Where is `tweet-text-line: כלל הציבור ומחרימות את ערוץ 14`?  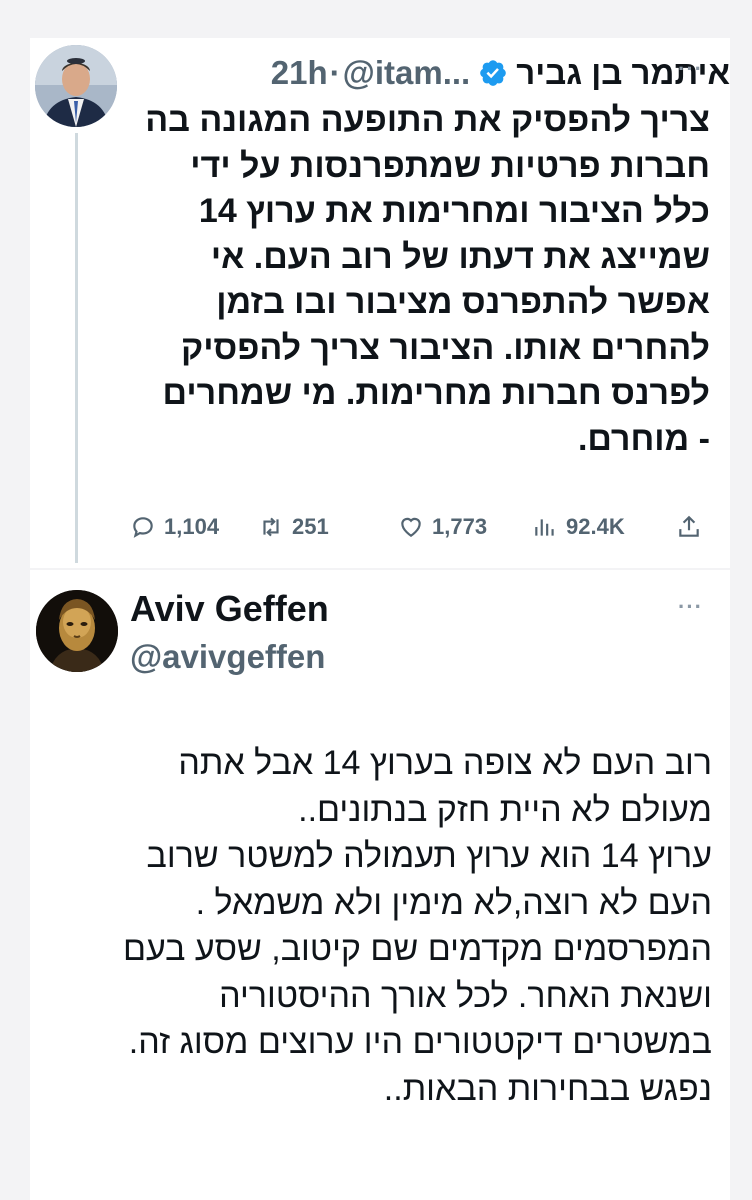
tweet-text-line: כלל הציבור ומחרימות את ערוץ 14 is located at coordinates (454, 211).